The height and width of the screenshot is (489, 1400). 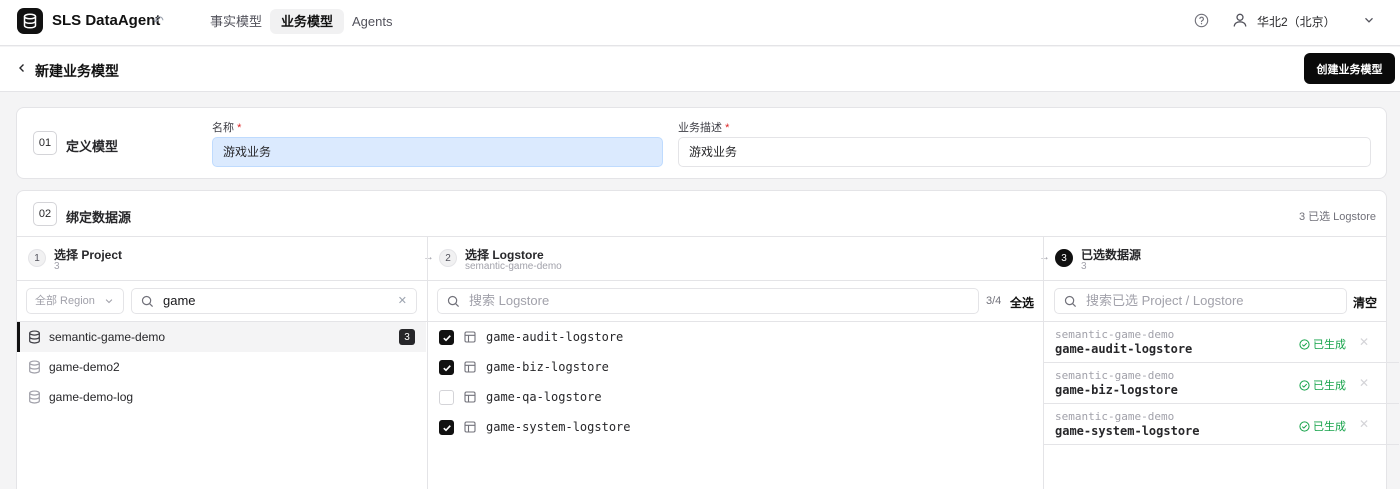 What do you see at coordinates (735, 367) in the screenshot?
I see `logstore-row: game-biz-logstore` at bounding box center [735, 367].